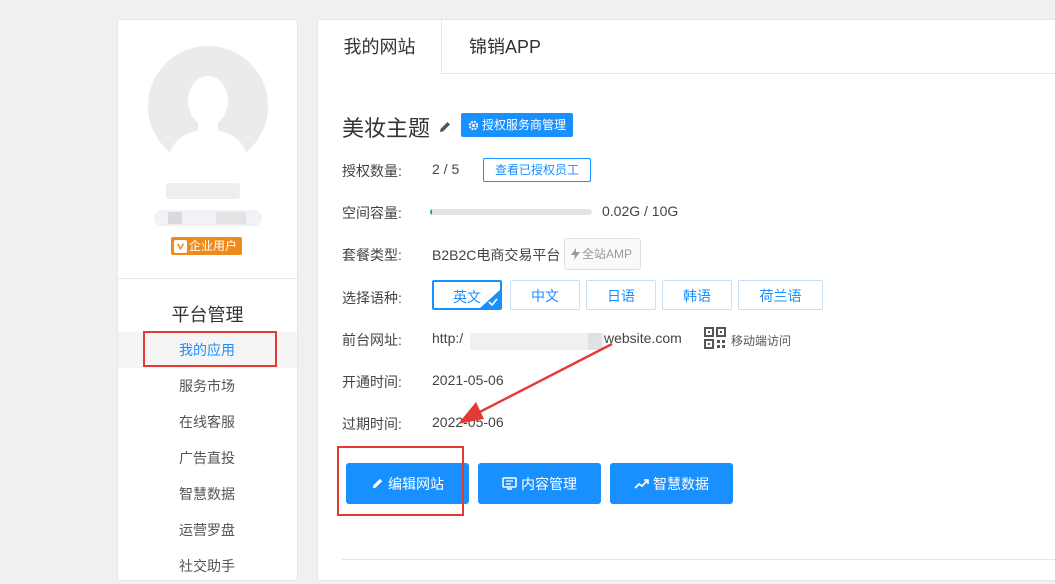 The width and height of the screenshot is (1055, 584). Describe the element at coordinates (697, 295) in the screenshot. I see `lang-option-korean: 韩语` at that location.